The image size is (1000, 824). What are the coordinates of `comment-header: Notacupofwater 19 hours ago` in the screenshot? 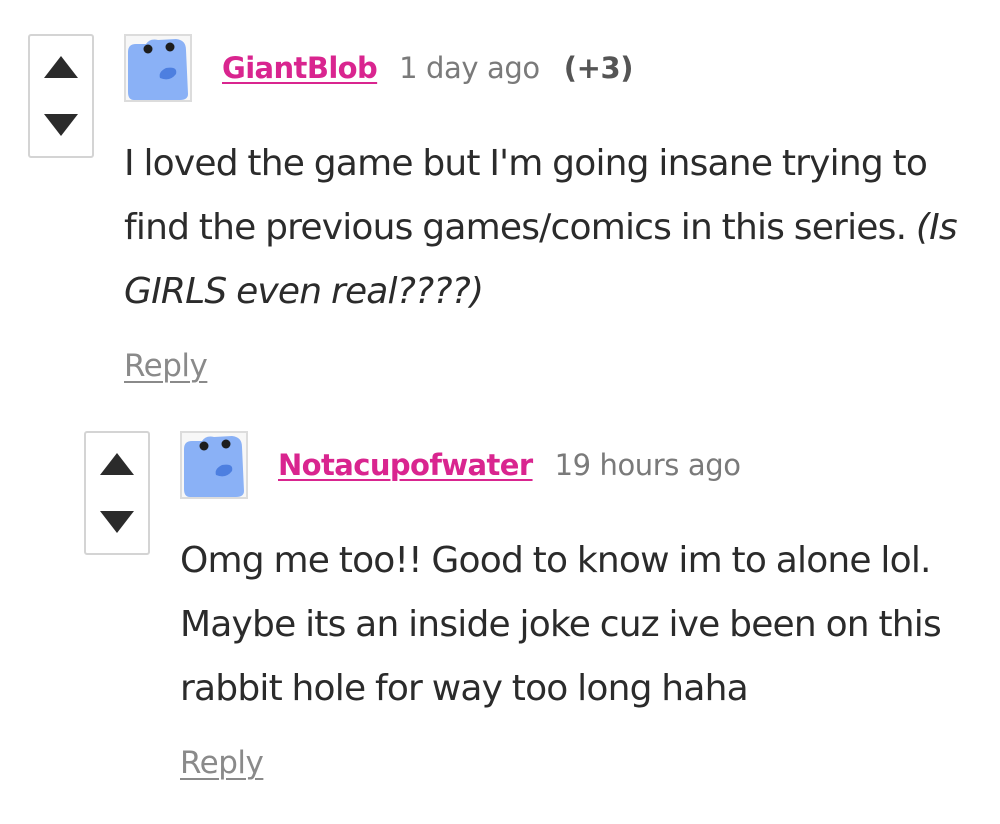 It's located at (509, 465).